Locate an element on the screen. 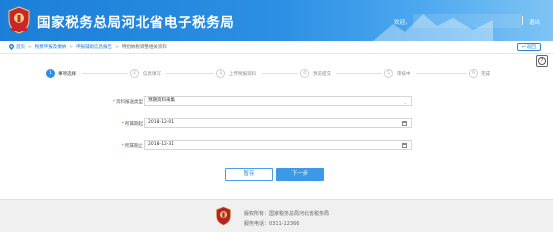 This screenshot has width=553, height=240. period-start-row: *所属期起 2018-12-01 is located at coordinates (260, 123).